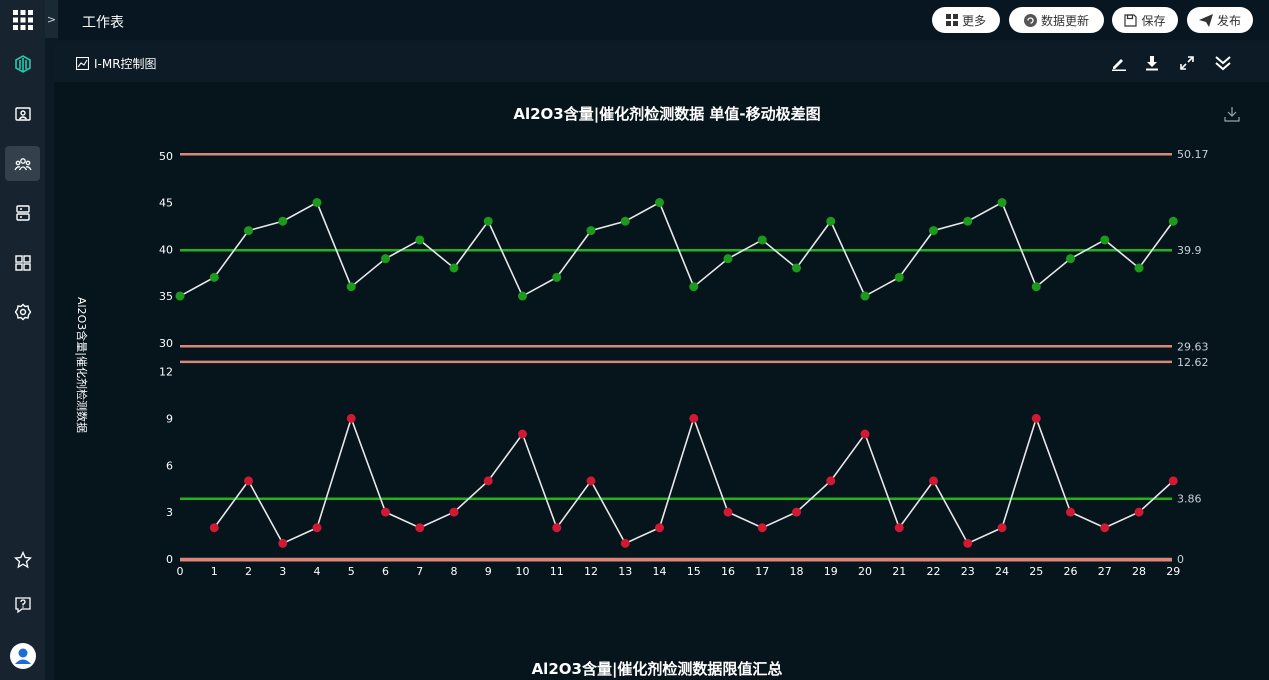 The height and width of the screenshot is (680, 1269). What do you see at coordinates (419, 571) in the screenshot?
I see `mr-x-tick-label: 7` at bounding box center [419, 571].